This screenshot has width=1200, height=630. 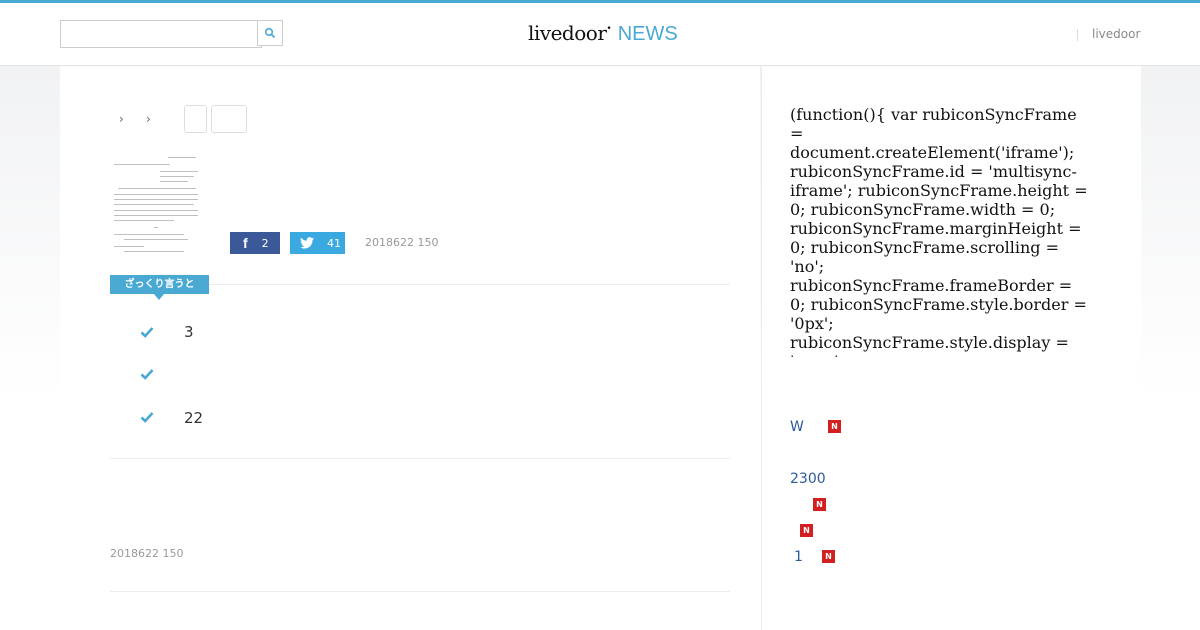 What do you see at coordinates (245, 243) in the screenshot?
I see `facebook-icon: f` at bounding box center [245, 243].